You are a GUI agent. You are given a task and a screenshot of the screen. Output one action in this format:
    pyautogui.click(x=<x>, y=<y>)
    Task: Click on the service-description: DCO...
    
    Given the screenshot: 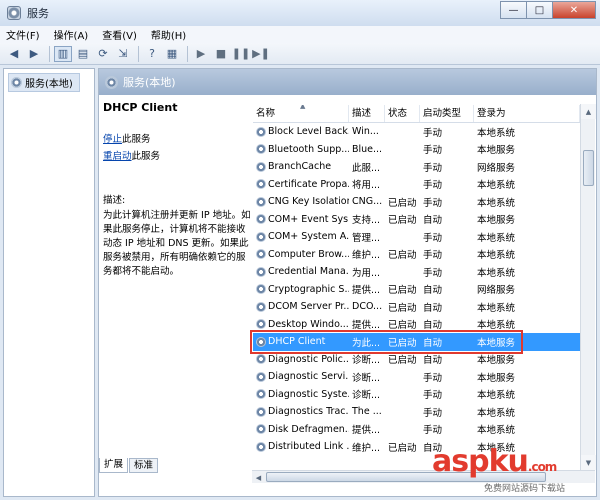 What is the action you would take?
    pyautogui.click(x=367, y=307)
    